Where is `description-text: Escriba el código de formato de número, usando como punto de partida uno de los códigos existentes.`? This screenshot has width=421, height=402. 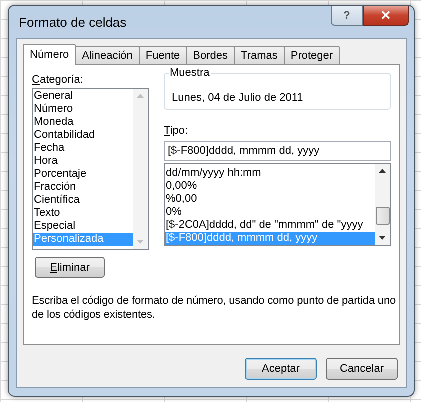
description-text: Escriba el código de formato de número, usando como punto de partida uno de los códigos existentes. is located at coordinates (214, 308).